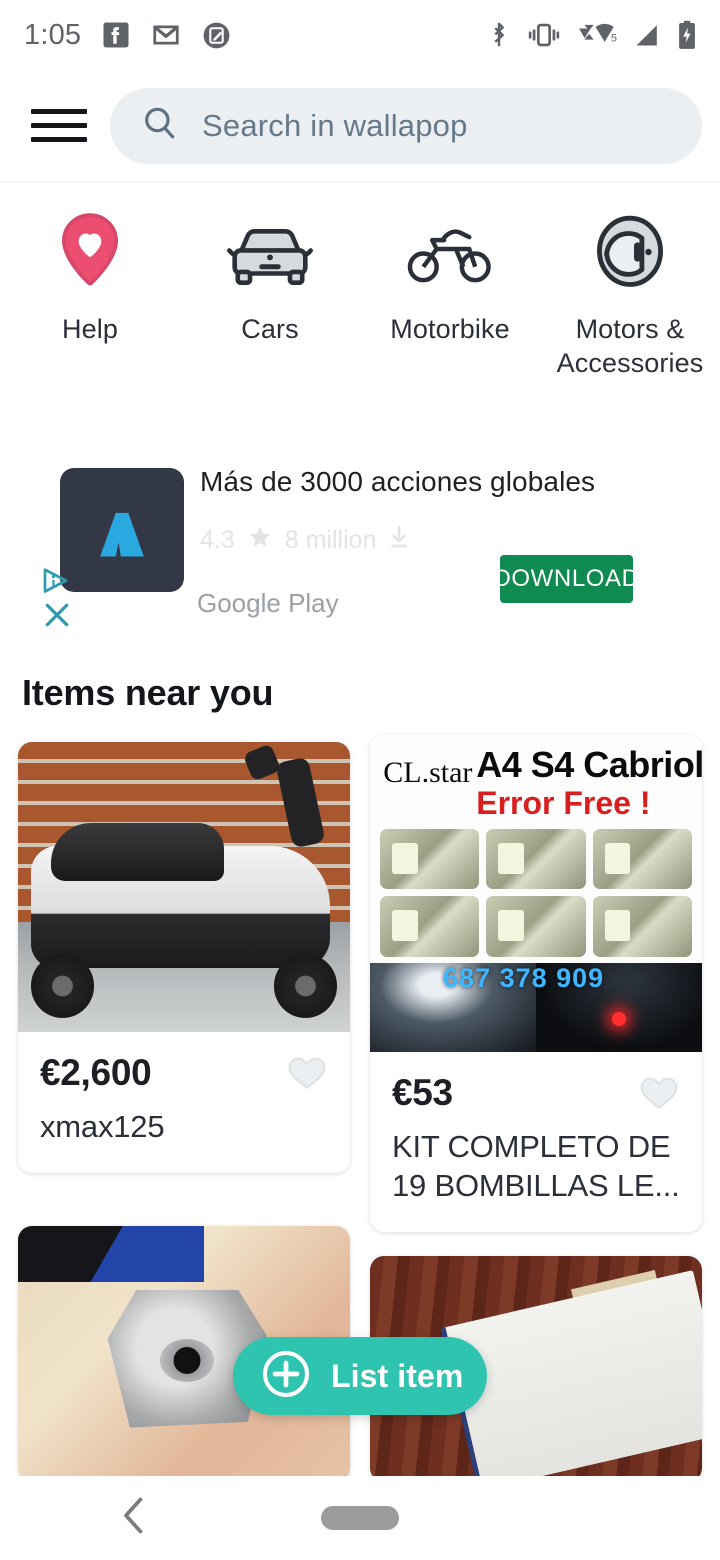 The width and height of the screenshot is (720, 1560). I want to click on category-help: Help, so click(90, 278).